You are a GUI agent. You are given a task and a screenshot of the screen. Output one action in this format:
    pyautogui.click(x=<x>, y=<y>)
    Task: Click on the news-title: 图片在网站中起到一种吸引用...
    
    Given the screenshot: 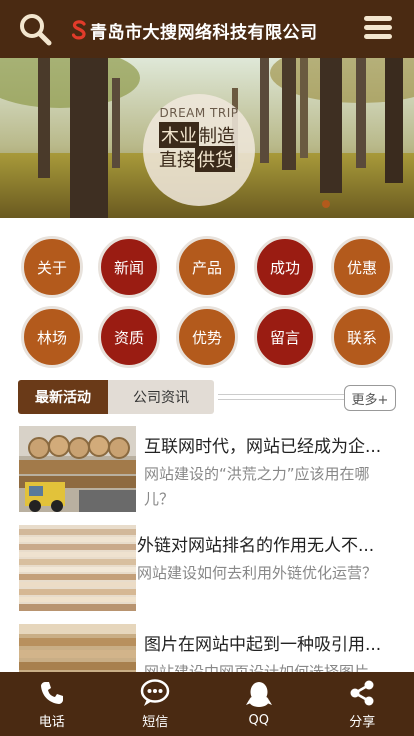 What is the action you would take?
    pyautogui.click(x=263, y=645)
    